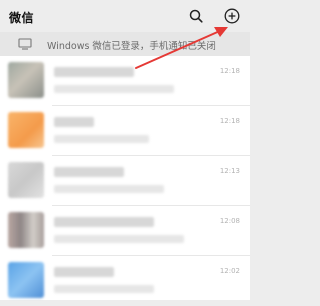 The image size is (320, 306). What do you see at coordinates (229, 271) in the screenshot?
I see `chat-time: 12:02` at bounding box center [229, 271].